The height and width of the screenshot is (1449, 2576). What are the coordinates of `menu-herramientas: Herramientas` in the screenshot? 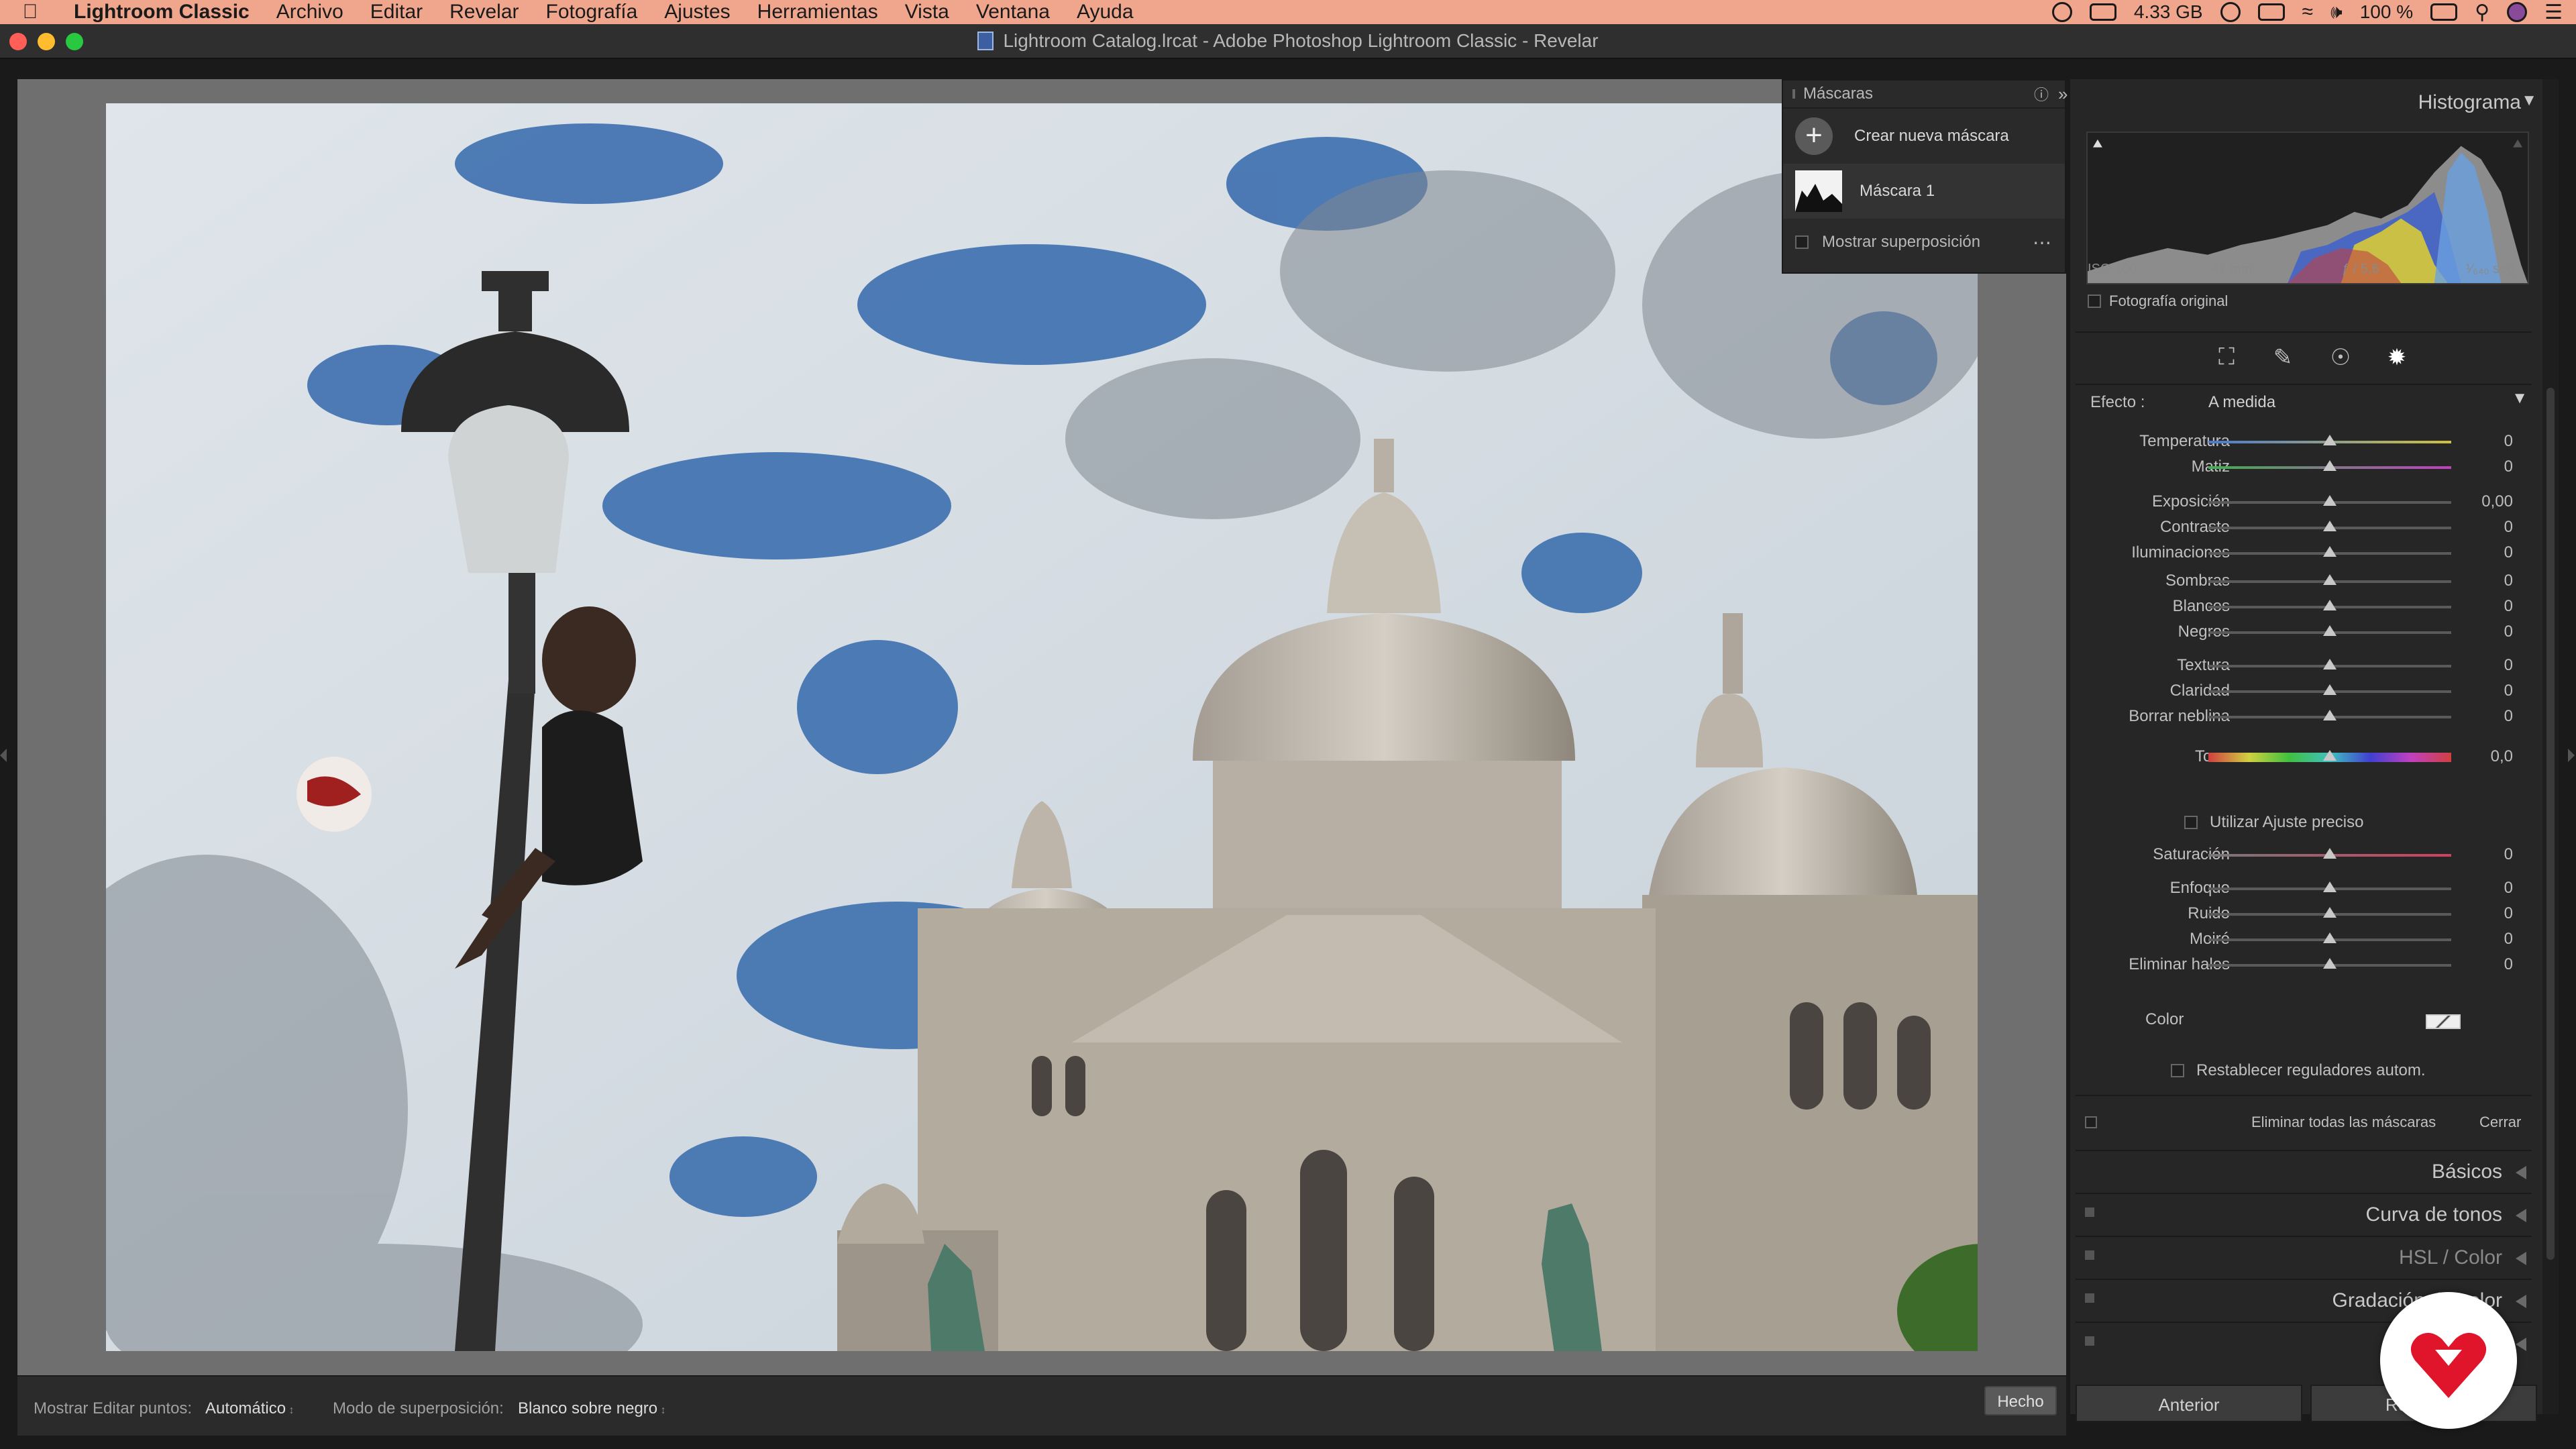 It's located at (818, 12).